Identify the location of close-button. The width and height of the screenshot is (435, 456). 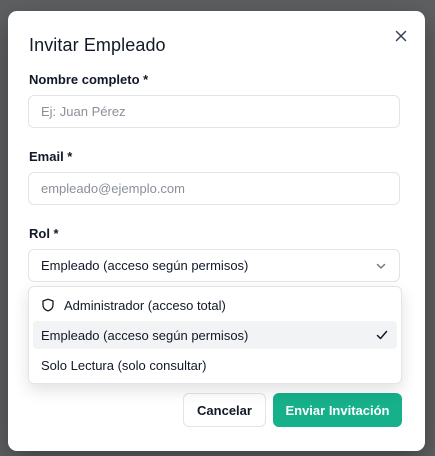
(401, 36).